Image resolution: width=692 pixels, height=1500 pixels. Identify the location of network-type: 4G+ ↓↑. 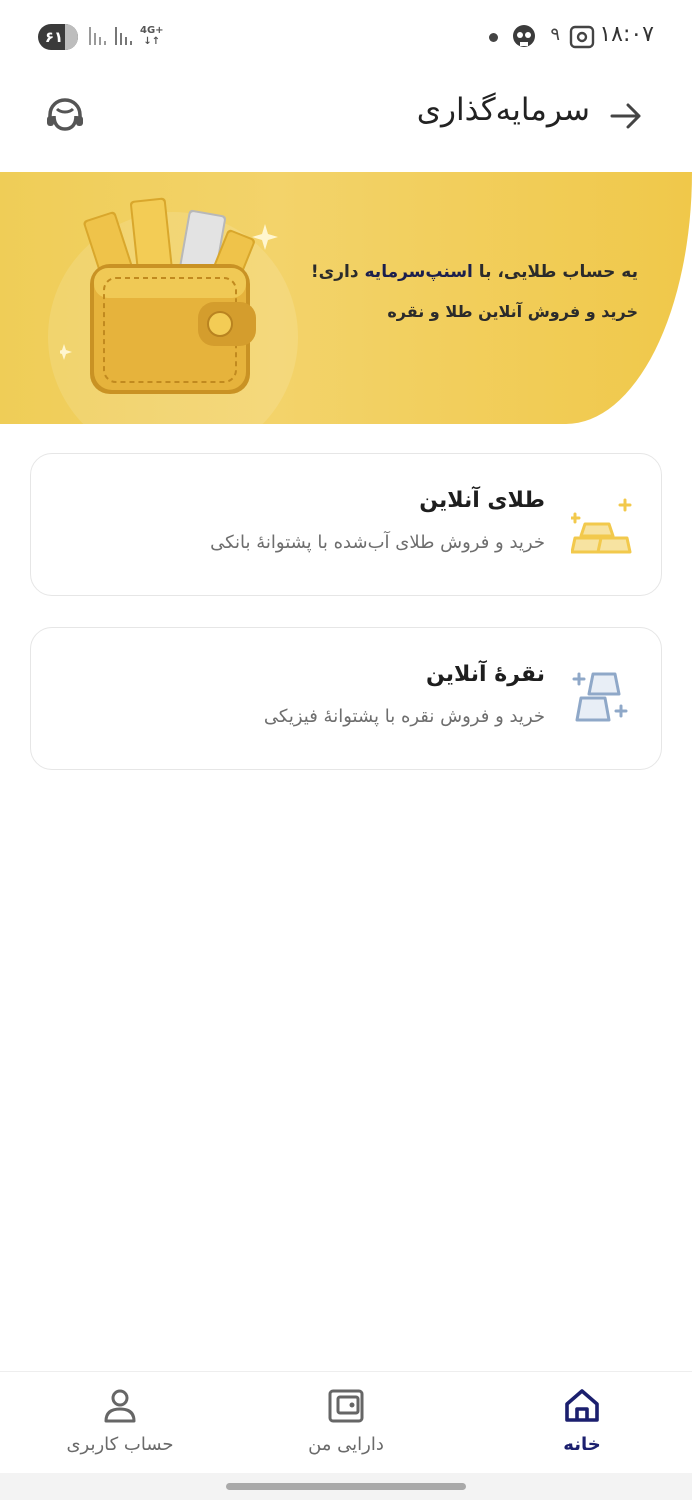
(152, 36).